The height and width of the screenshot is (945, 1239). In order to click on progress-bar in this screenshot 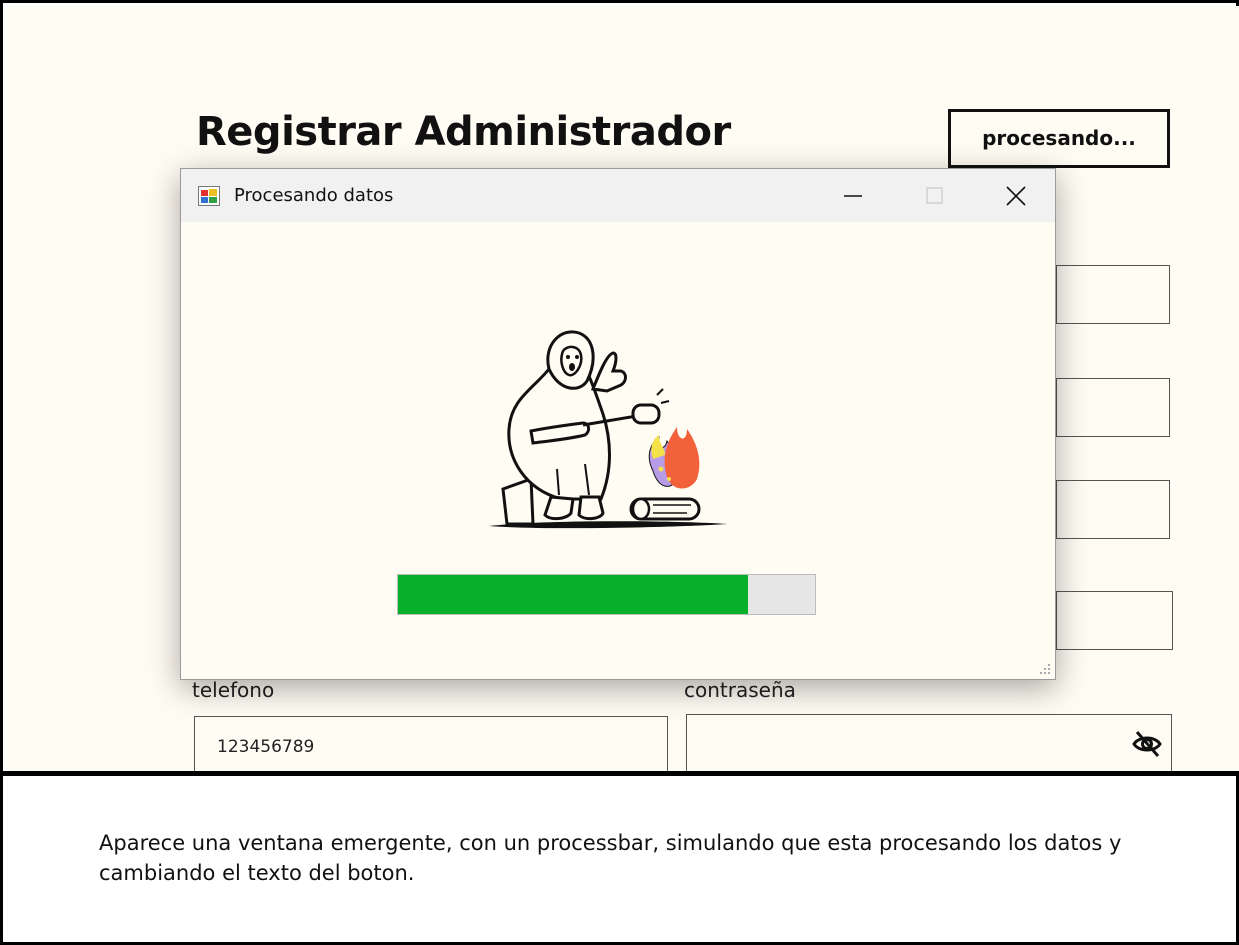, I will do `click(606, 594)`.